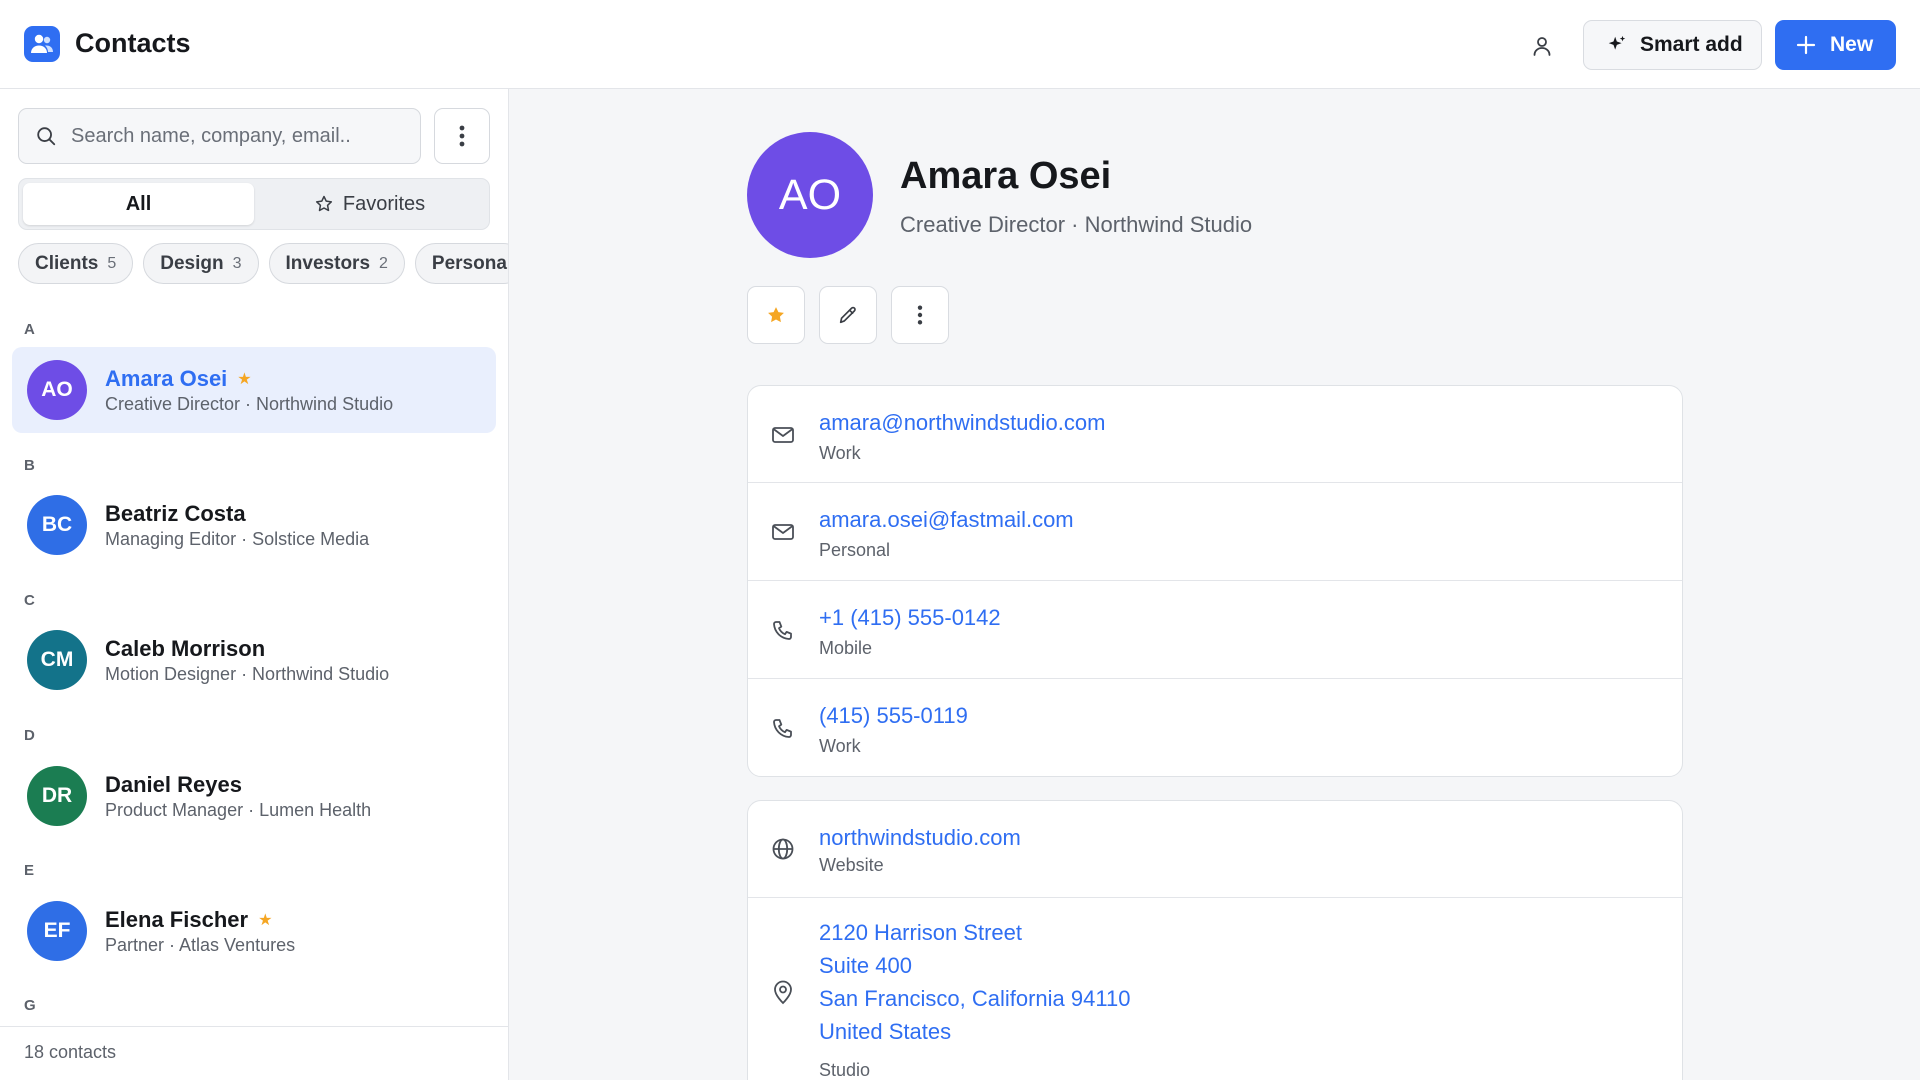 The height and width of the screenshot is (1080, 1920). Describe the element at coordinates (29, 870) in the screenshot. I see `section-header: E` at that location.